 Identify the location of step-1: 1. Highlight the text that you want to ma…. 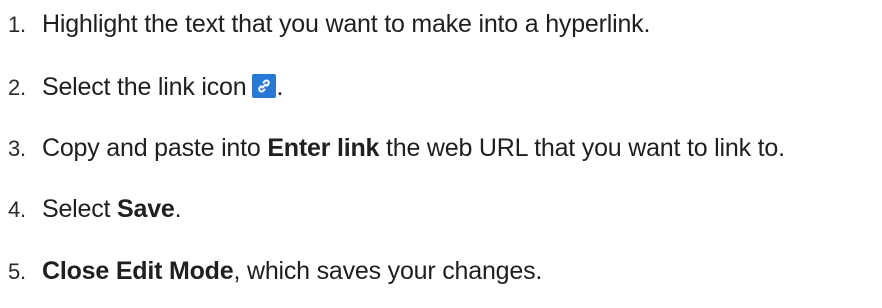
(329, 24).